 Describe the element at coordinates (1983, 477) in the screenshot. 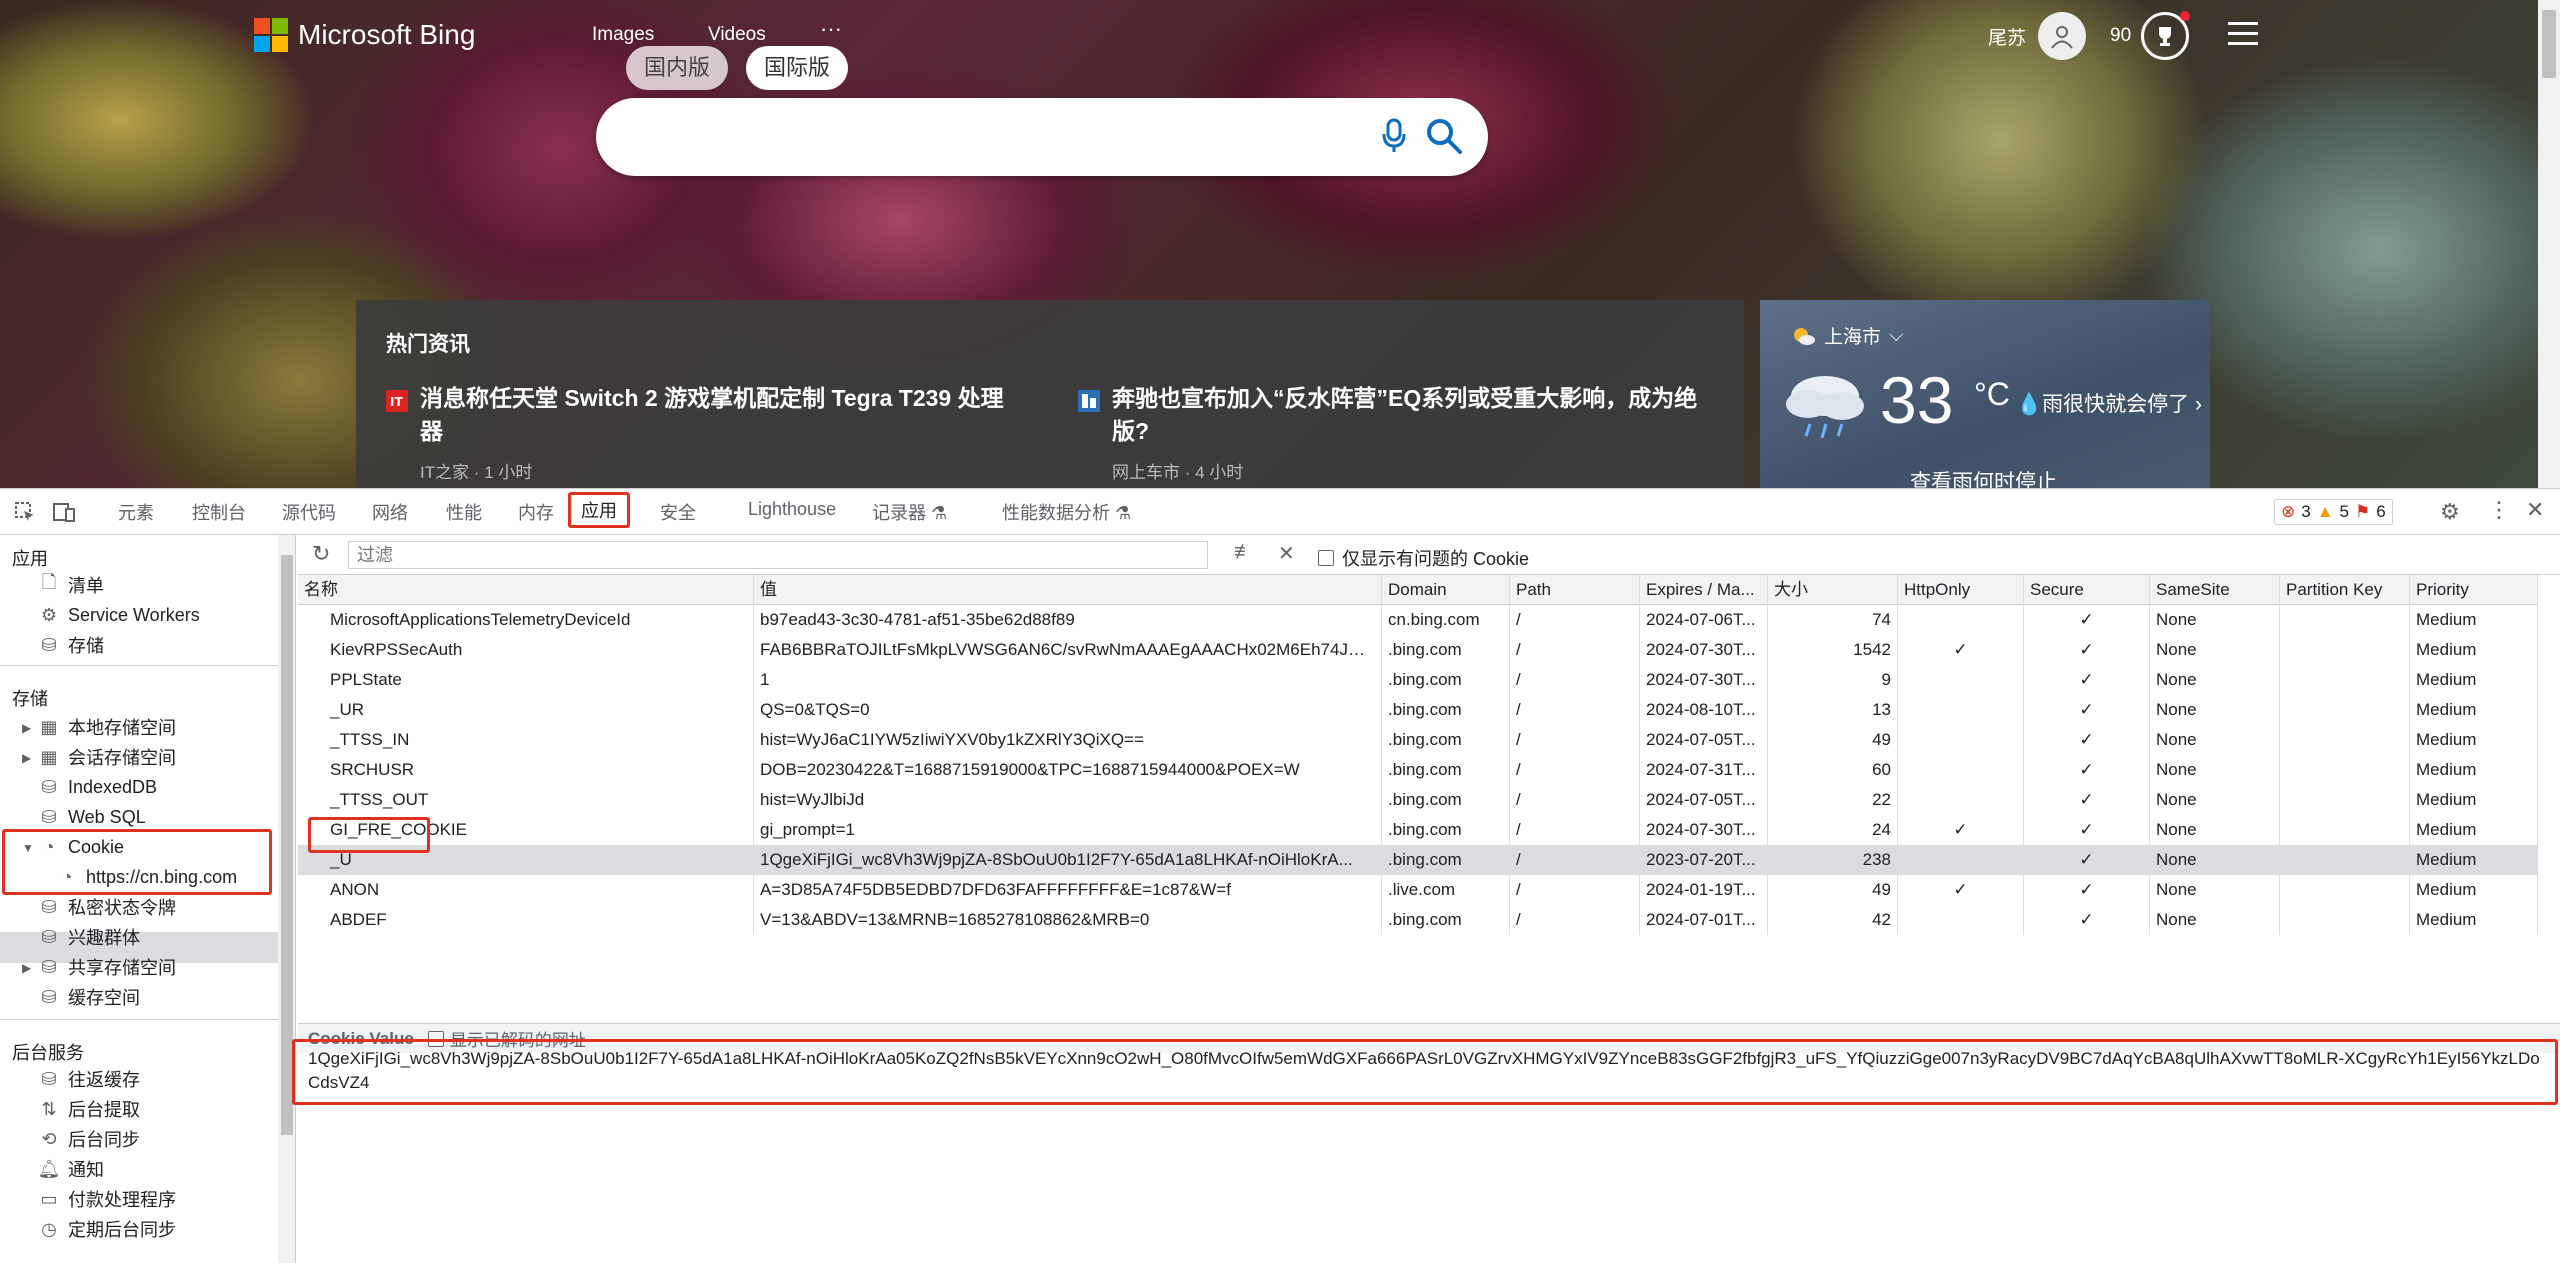

I see `weather-more-link: 查看雨何时停止` at that location.